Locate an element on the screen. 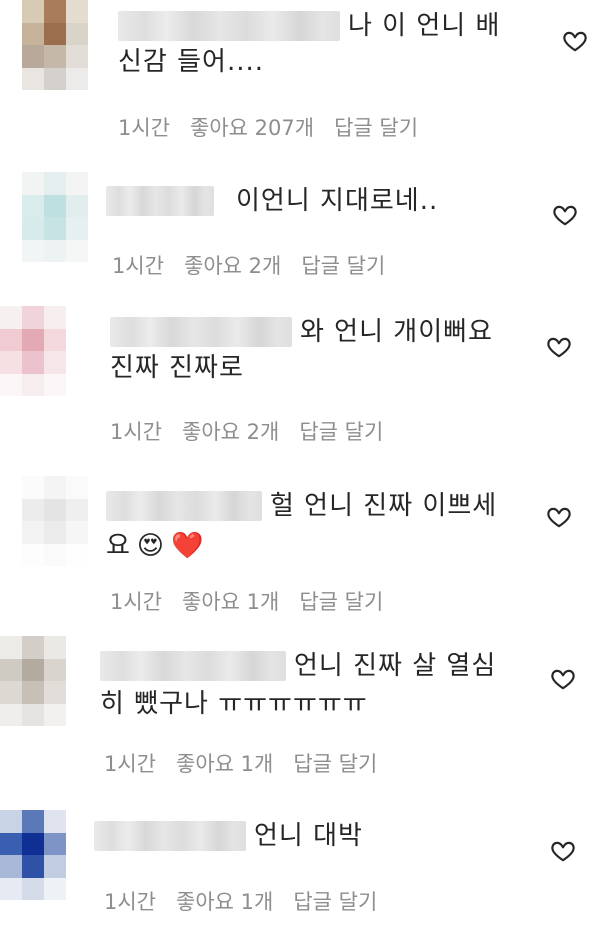 The height and width of the screenshot is (942, 600). comment-body: 헐 언니 진짜 이쁘세 요 😍 ❤️ is located at coordinates (301, 526).